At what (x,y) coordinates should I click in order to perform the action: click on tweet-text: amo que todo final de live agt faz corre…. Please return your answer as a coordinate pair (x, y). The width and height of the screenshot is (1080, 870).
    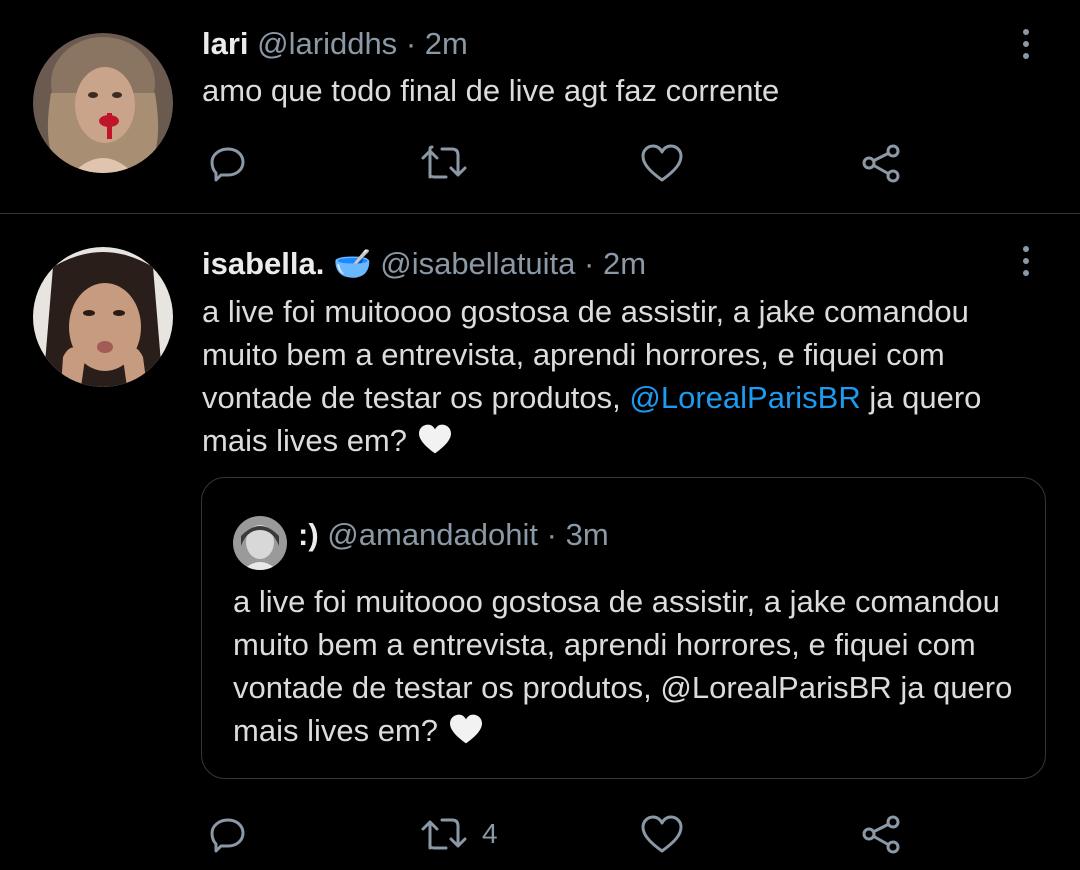
    Looking at the image, I should click on (491, 90).